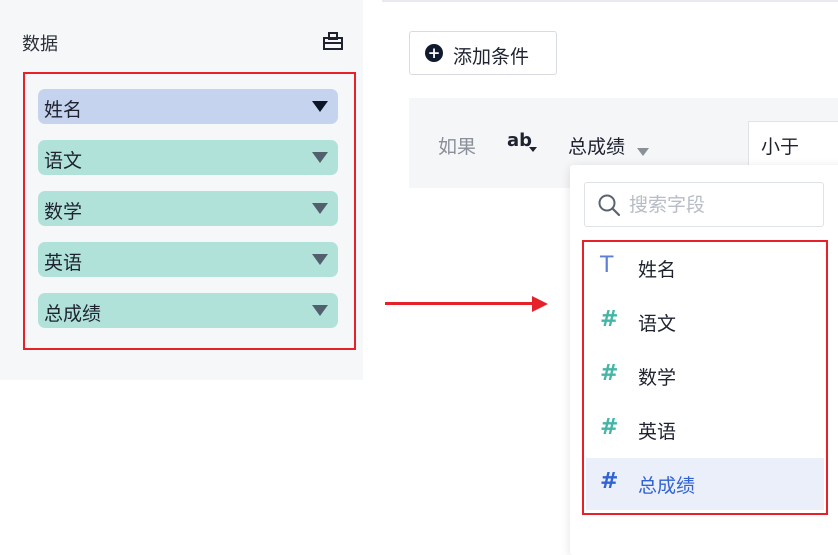  I want to click on field-pill-label: 数学, so click(63, 212).